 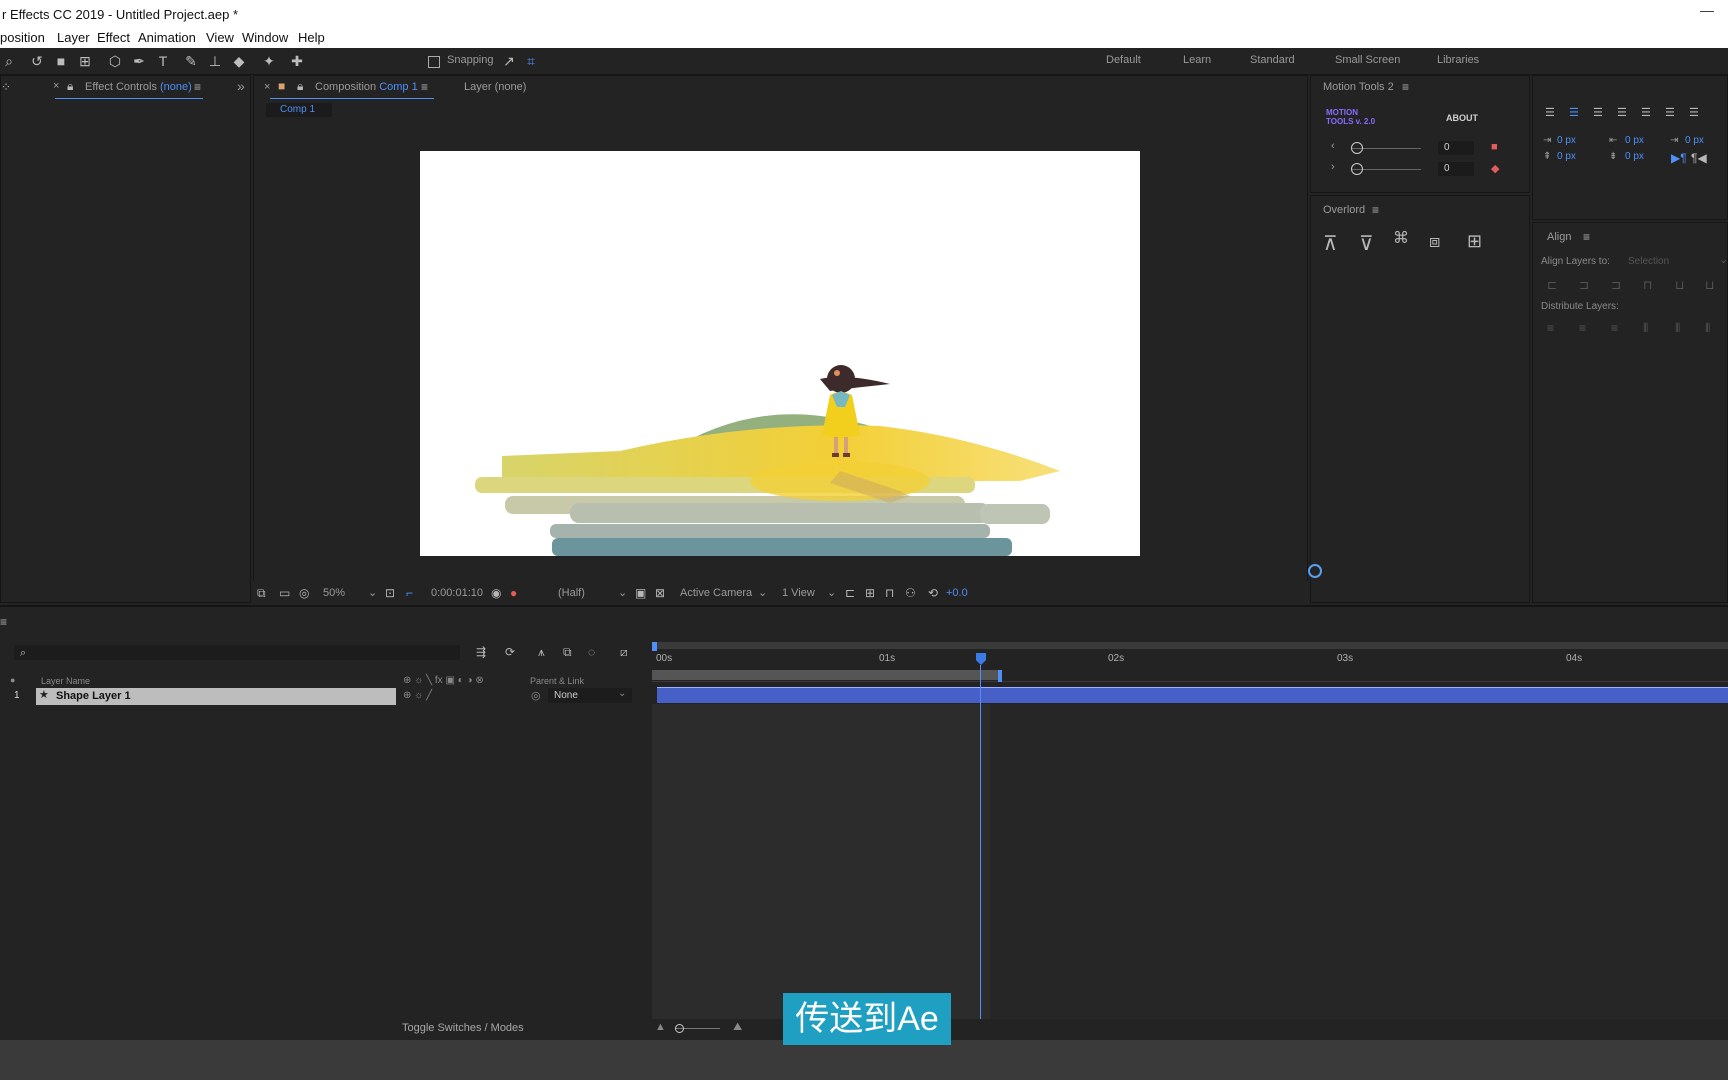 What do you see at coordinates (284, 593) in the screenshot?
I see `monitor-icon: ▭` at bounding box center [284, 593].